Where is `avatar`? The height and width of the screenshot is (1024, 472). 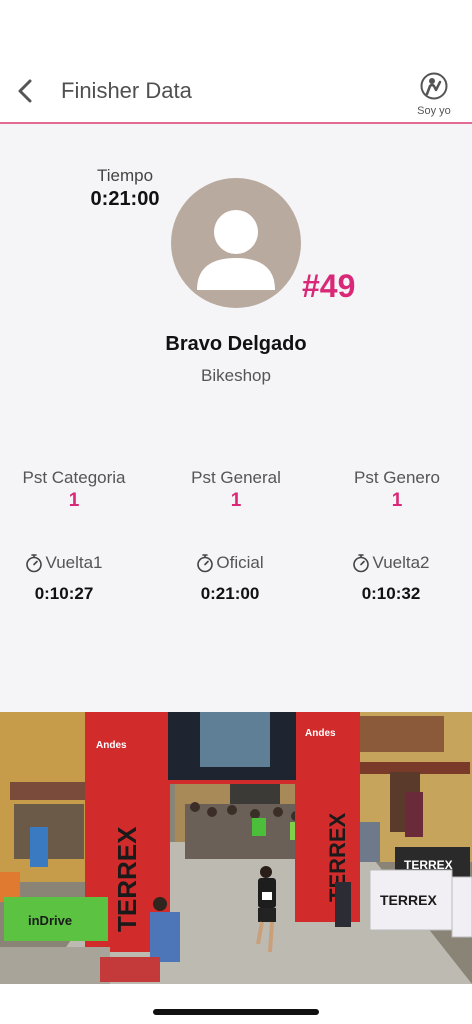
avatar is located at coordinates (236, 243).